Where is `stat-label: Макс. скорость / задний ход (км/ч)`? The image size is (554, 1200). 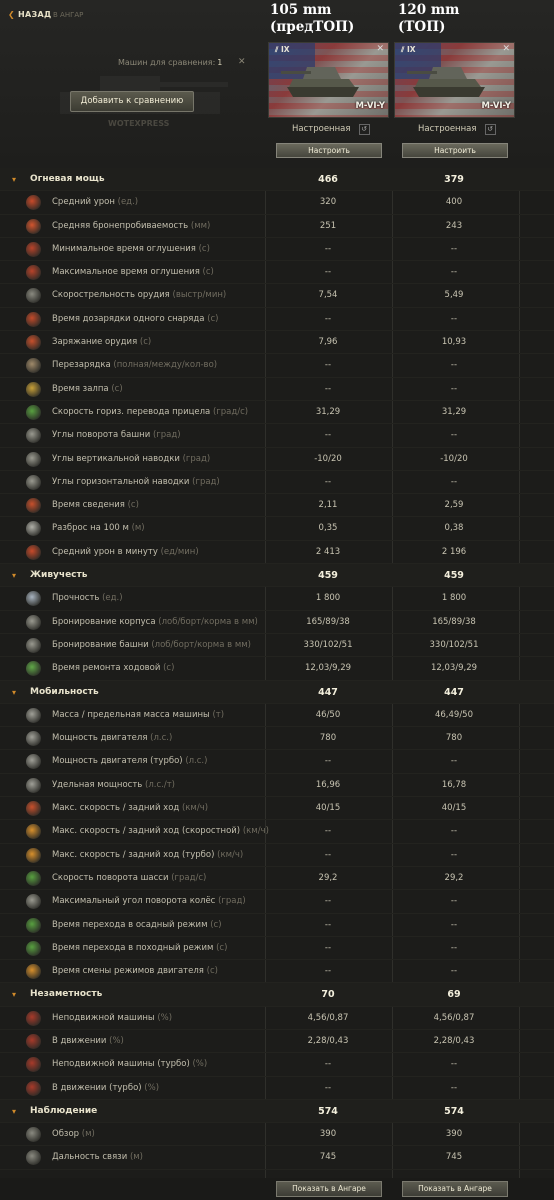 stat-label: Макс. скорость / задний ход (км/ч) is located at coordinates (130, 808).